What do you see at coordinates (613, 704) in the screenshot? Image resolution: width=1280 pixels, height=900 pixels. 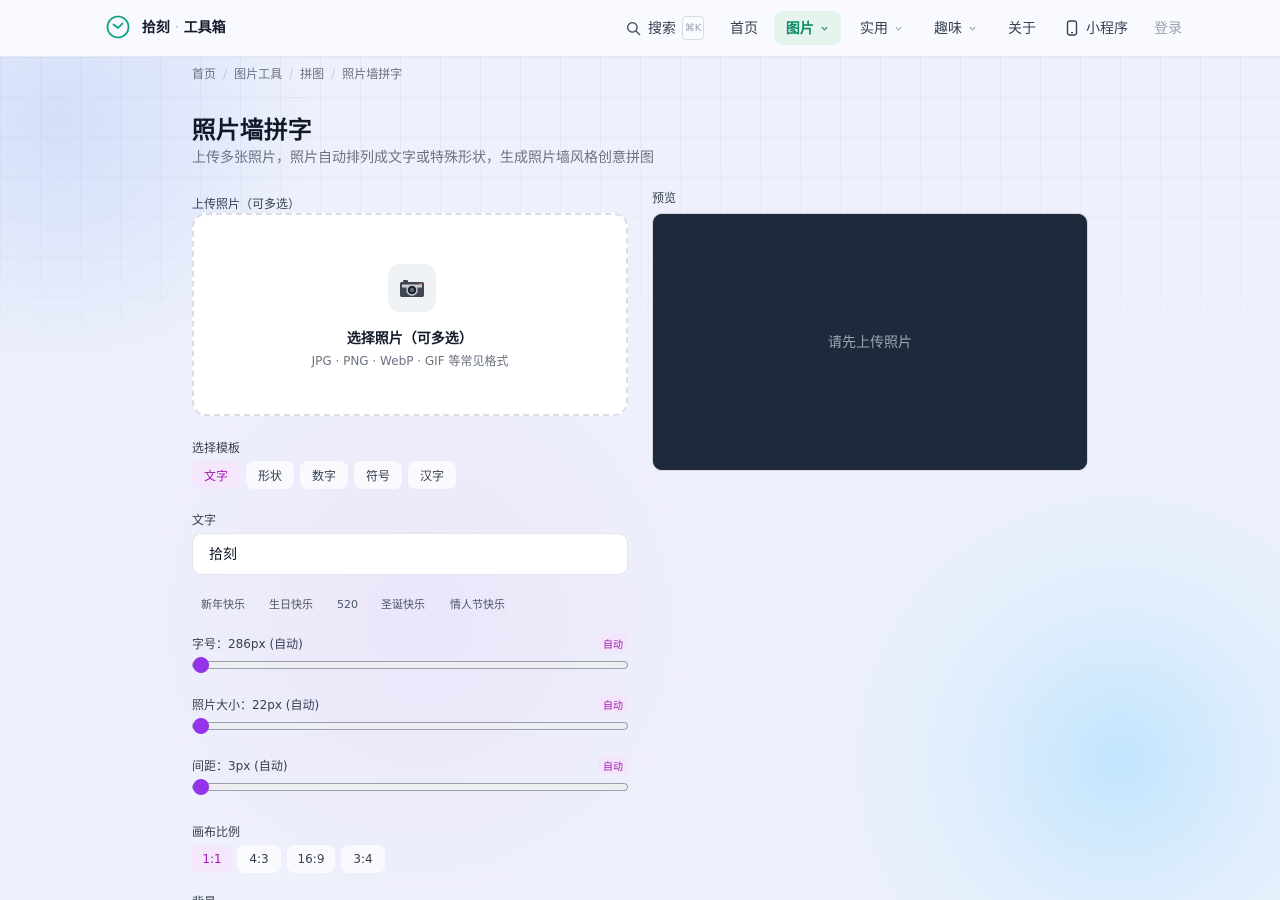 I see `photo-size-auto-badge: 自动` at bounding box center [613, 704].